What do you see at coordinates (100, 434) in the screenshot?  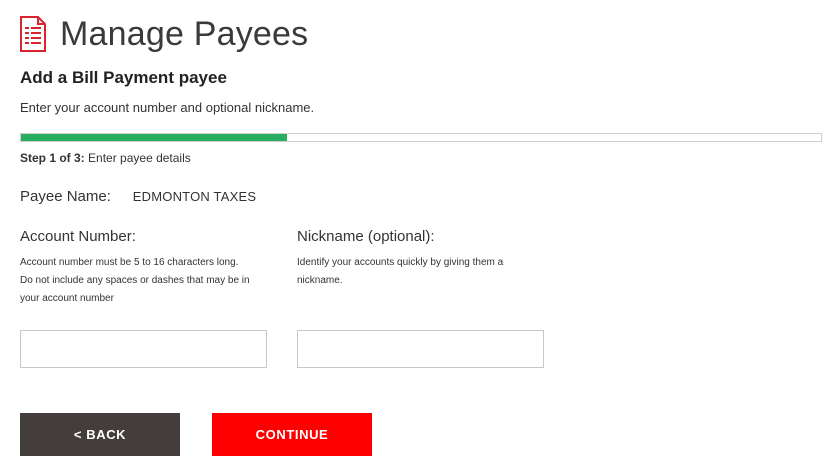 I see `back-button: < BACK` at bounding box center [100, 434].